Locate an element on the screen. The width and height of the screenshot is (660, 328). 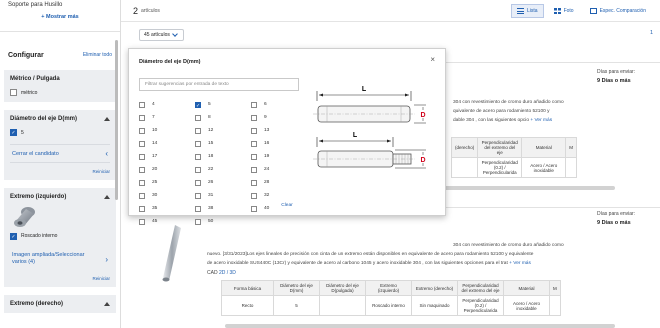
diameter-option: 15 is located at coordinates (223, 143).